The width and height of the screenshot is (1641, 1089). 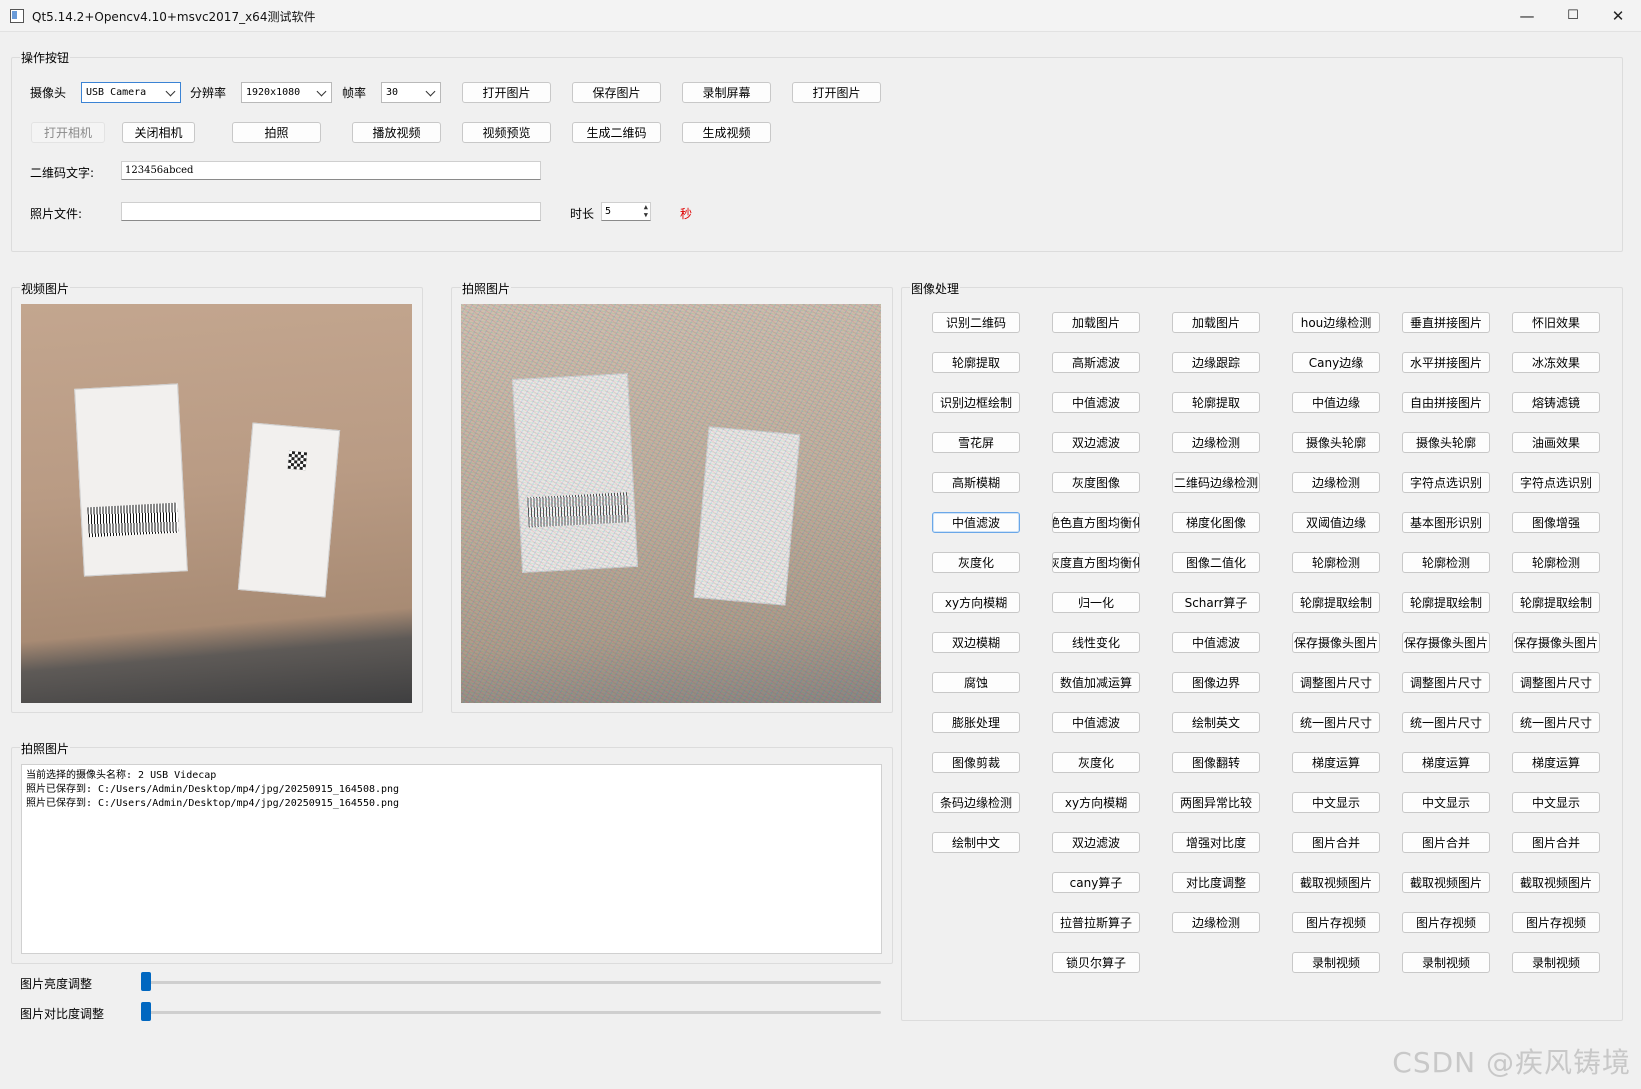 What do you see at coordinates (1096, 482) in the screenshot?
I see `proc-button-c1-r4: 灰度图像` at bounding box center [1096, 482].